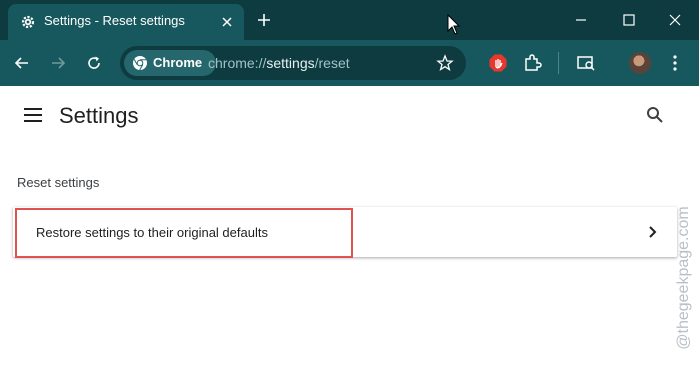 The width and height of the screenshot is (699, 376). I want to click on extensions-icon, so click(532, 63).